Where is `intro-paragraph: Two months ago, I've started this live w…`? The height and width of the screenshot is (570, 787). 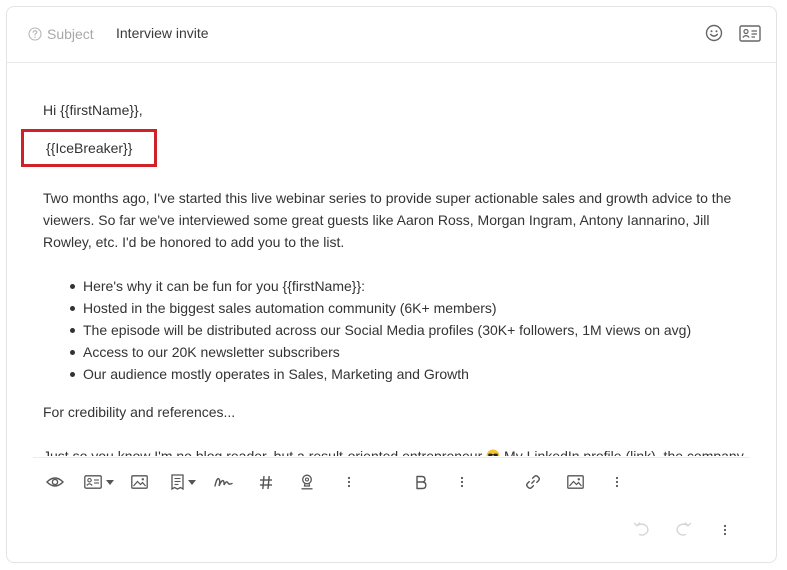 intro-paragraph: Two months ago, I've started this live w… is located at coordinates (387, 220).